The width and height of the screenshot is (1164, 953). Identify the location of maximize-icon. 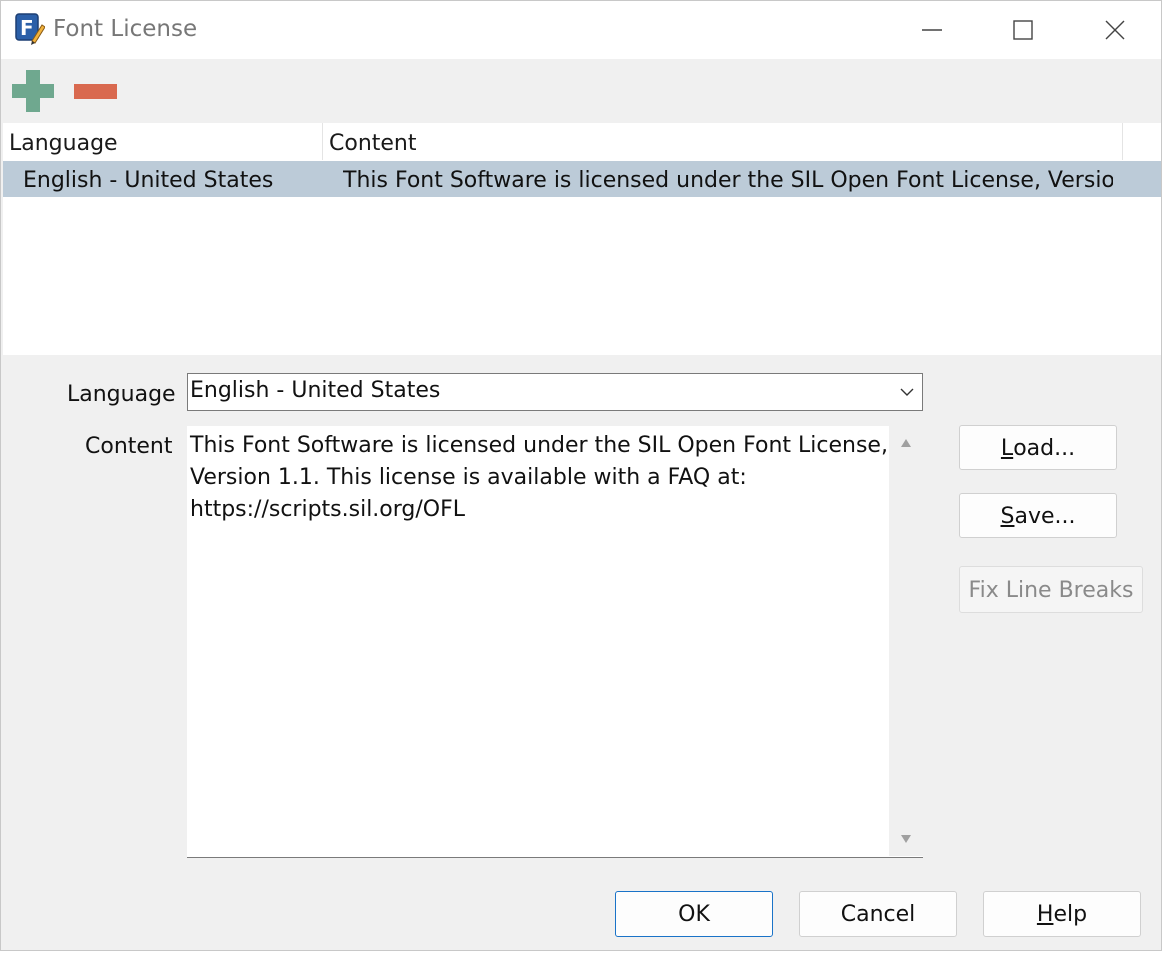
(1023, 30).